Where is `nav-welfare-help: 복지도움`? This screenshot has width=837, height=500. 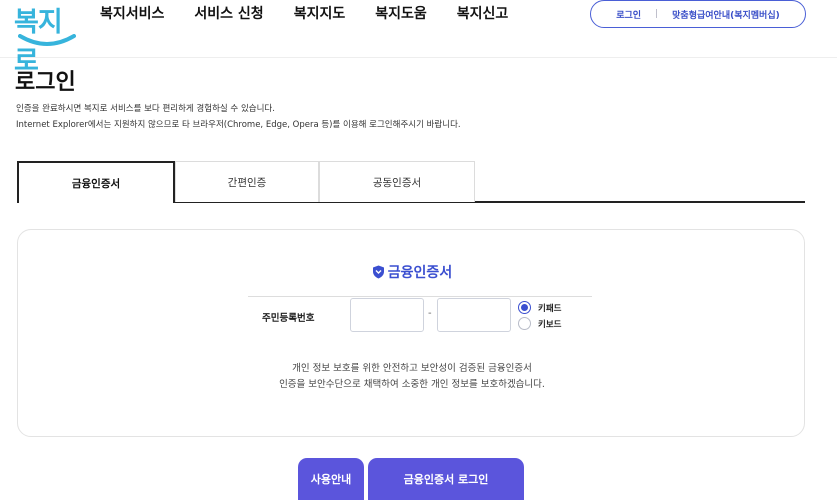
nav-welfare-help: 복지도움 is located at coordinates (401, 14).